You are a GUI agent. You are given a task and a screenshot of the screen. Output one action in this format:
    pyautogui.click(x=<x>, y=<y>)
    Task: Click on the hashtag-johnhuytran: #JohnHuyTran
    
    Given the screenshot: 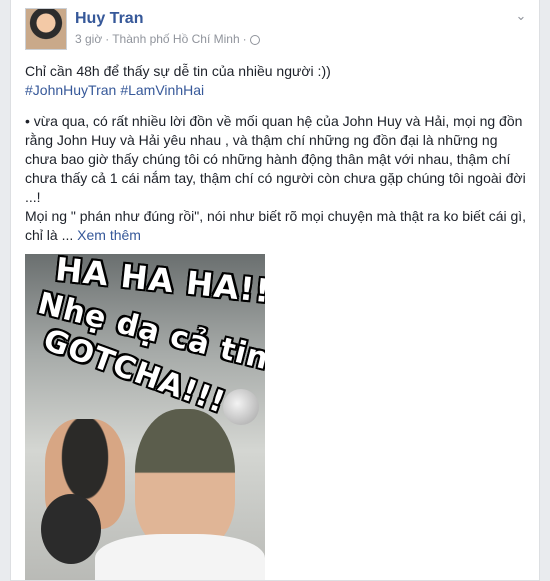 What is the action you would take?
    pyautogui.click(x=70, y=90)
    